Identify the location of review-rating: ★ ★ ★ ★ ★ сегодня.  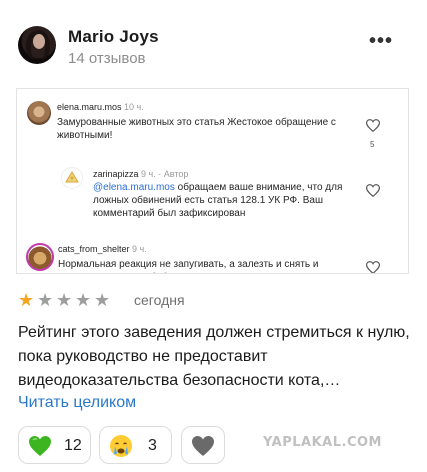
(168, 300).